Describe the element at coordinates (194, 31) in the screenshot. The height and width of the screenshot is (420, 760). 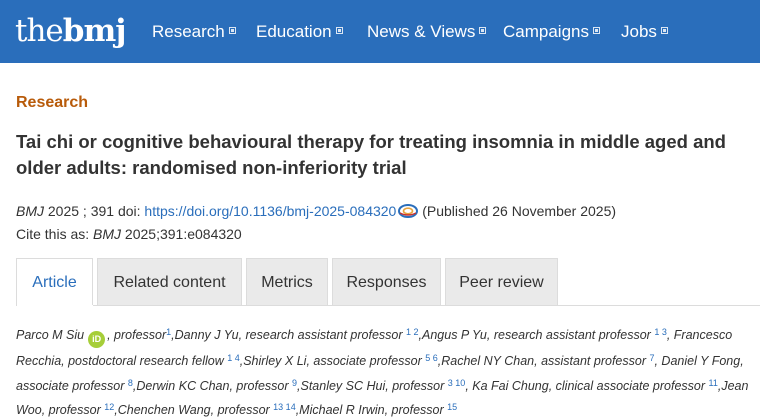
I see `nav-research: Research` at that location.